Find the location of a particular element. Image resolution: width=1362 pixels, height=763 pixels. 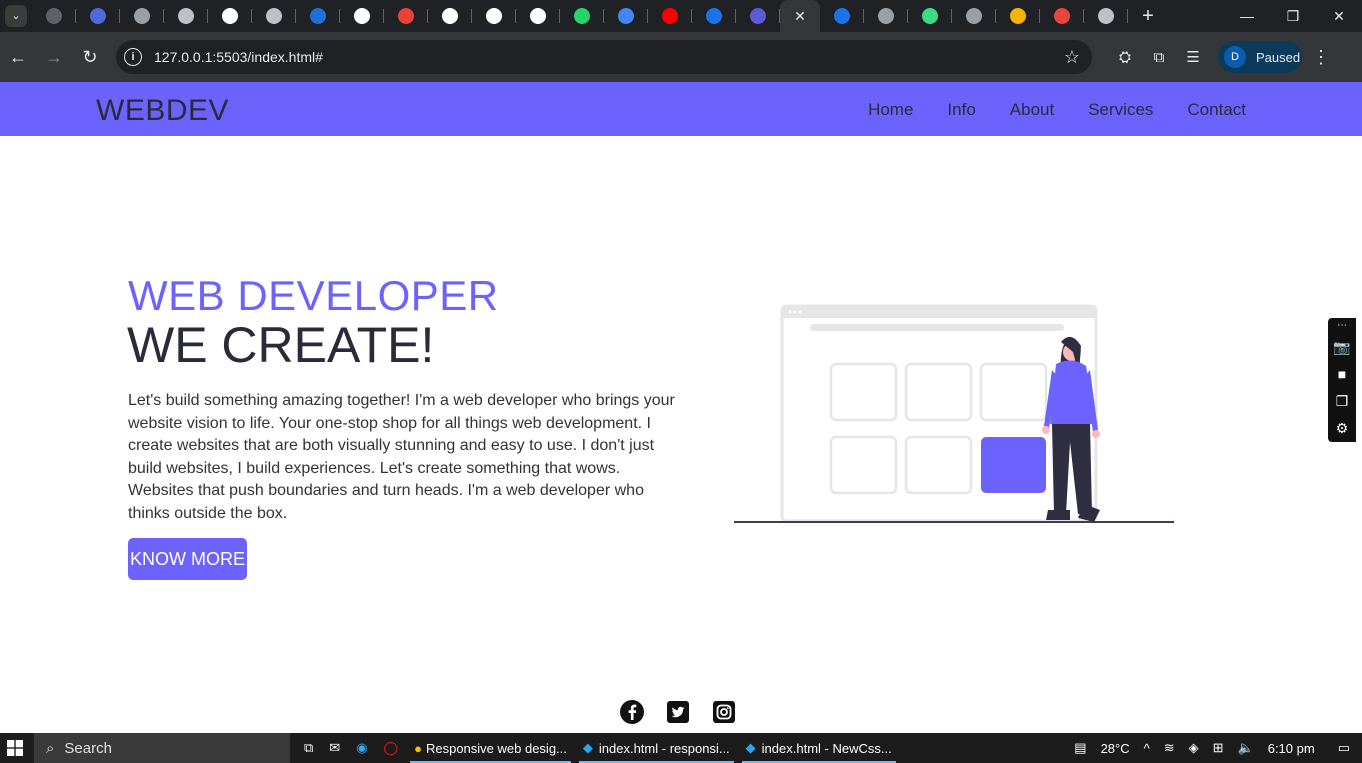

windows-start-button is located at coordinates (15, 748).